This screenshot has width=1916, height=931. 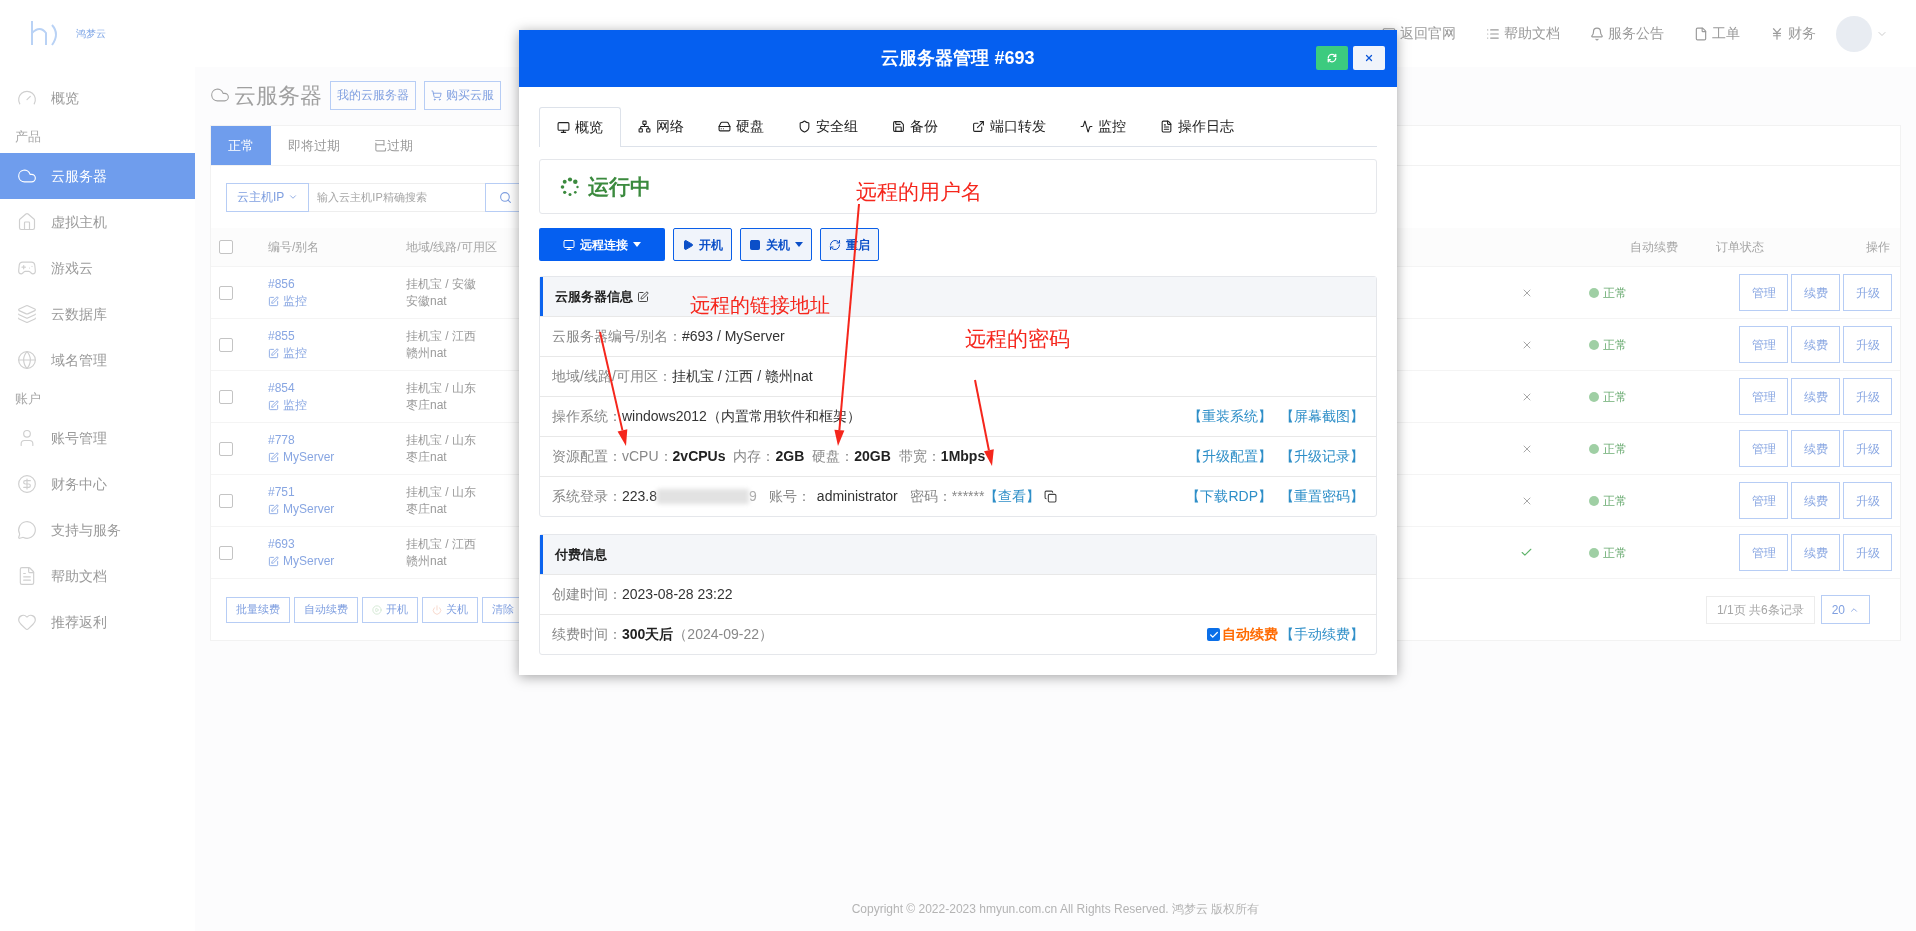 What do you see at coordinates (640, 496) in the screenshot?
I see `ip-text: 223.8` at bounding box center [640, 496].